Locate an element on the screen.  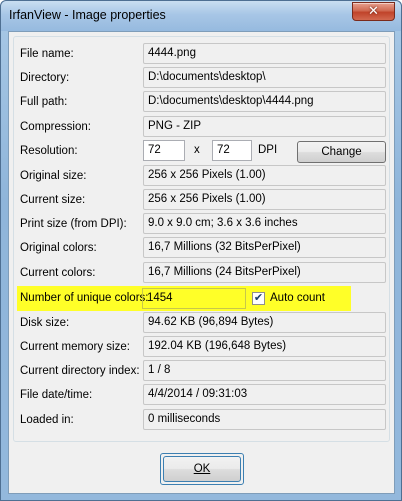
original-size-value: 256 x 256 Pixels (1.00) is located at coordinates (264, 175).